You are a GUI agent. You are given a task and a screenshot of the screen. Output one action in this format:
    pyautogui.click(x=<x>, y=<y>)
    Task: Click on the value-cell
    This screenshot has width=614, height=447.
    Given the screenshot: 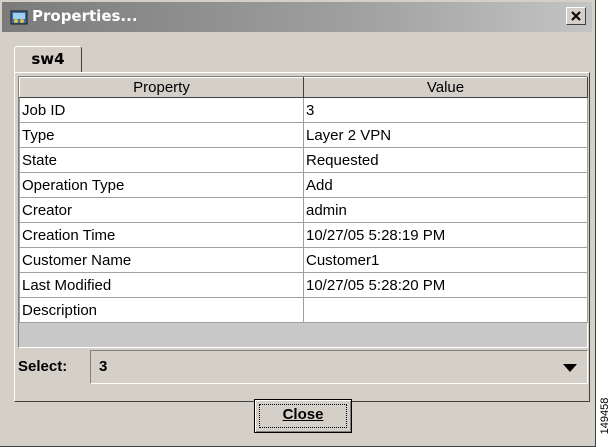 What is the action you would take?
    pyautogui.click(x=445, y=310)
    